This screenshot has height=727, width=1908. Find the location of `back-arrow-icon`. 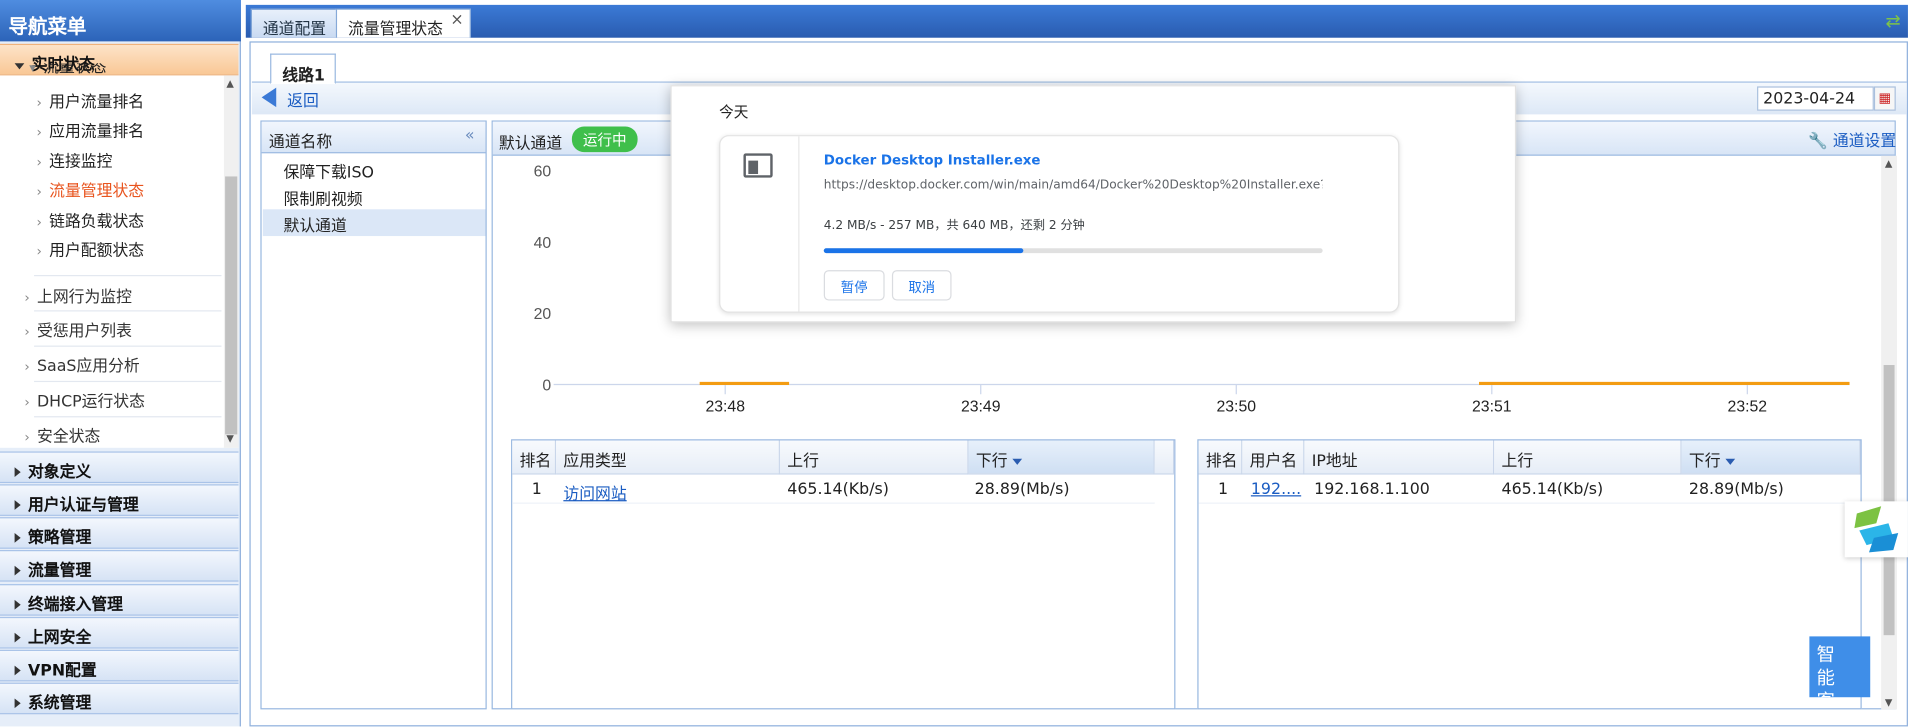

back-arrow-icon is located at coordinates (269, 97).